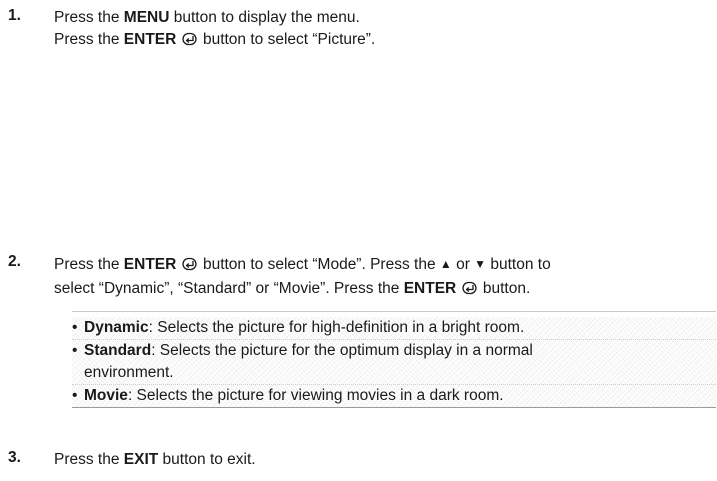  Describe the element at coordinates (146, 17) in the screenshot. I see `menu-button-label: MENU` at that location.